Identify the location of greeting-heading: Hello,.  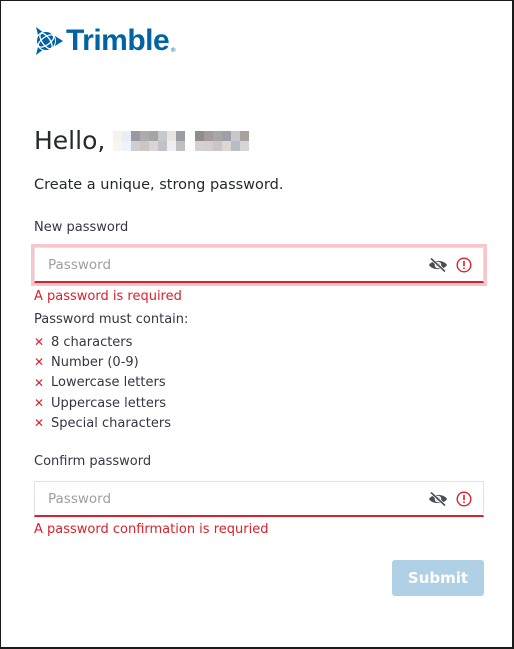
(142, 140).